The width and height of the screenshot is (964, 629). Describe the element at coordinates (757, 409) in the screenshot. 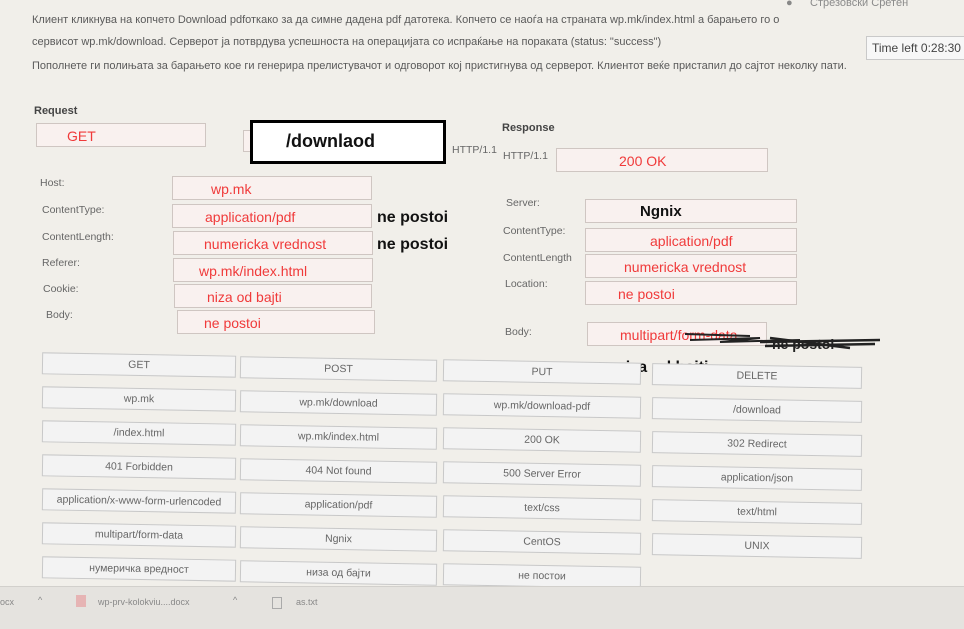

I see `option-chip: /download` at that location.